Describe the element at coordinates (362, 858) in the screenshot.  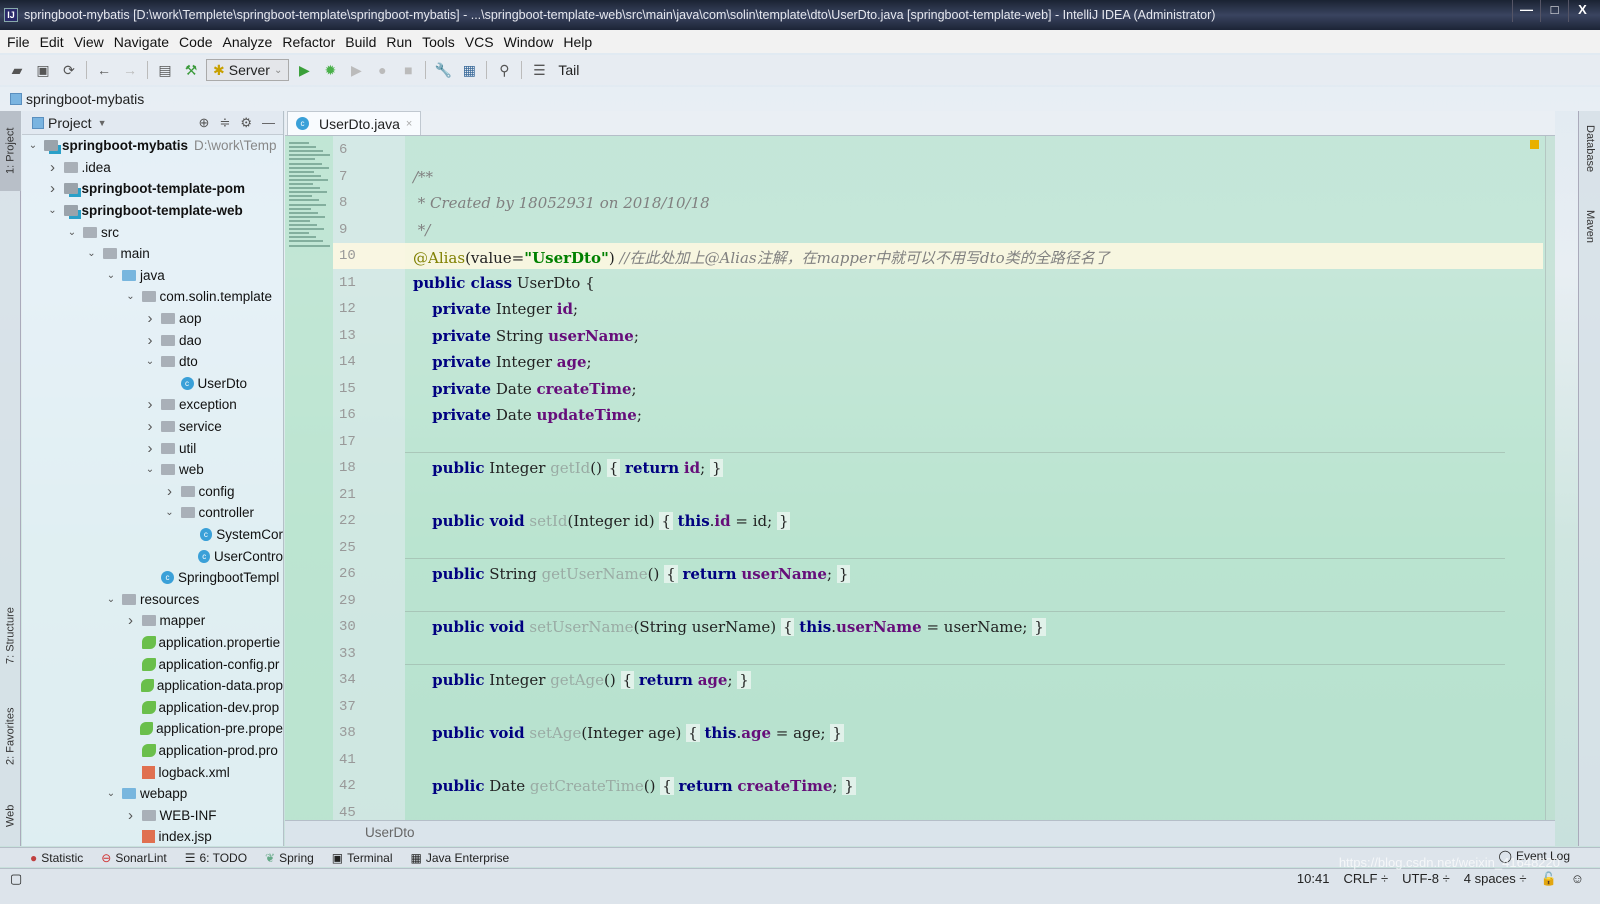
I see `tool-terminal: ▣ Terminal` at that location.